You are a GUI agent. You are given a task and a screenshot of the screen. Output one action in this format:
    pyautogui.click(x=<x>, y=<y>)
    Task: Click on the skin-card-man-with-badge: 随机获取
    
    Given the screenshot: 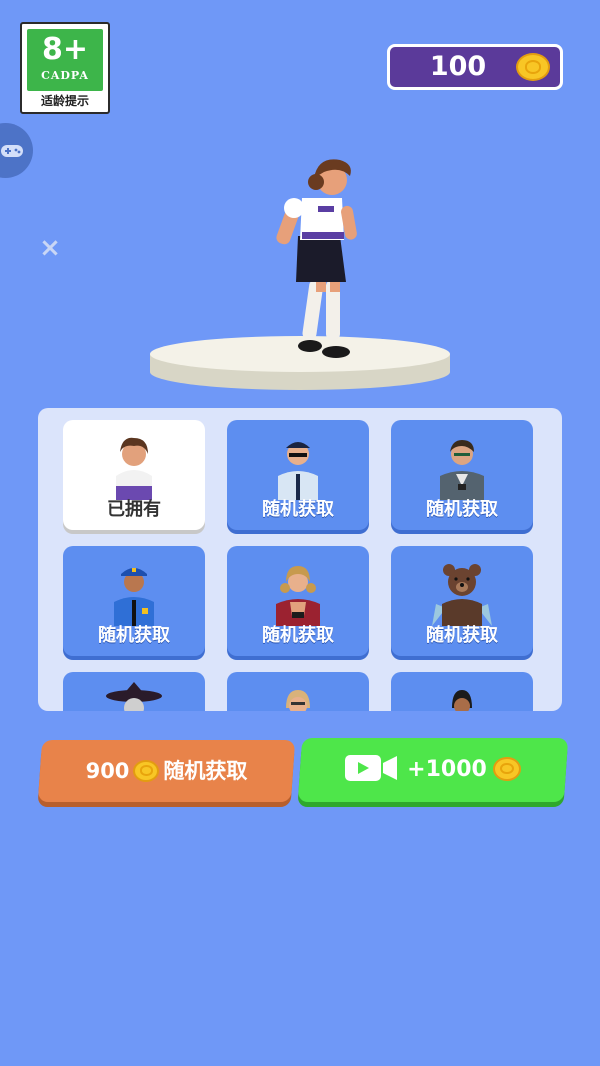 What is the action you would take?
    pyautogui.click(x=462, y=475)
    